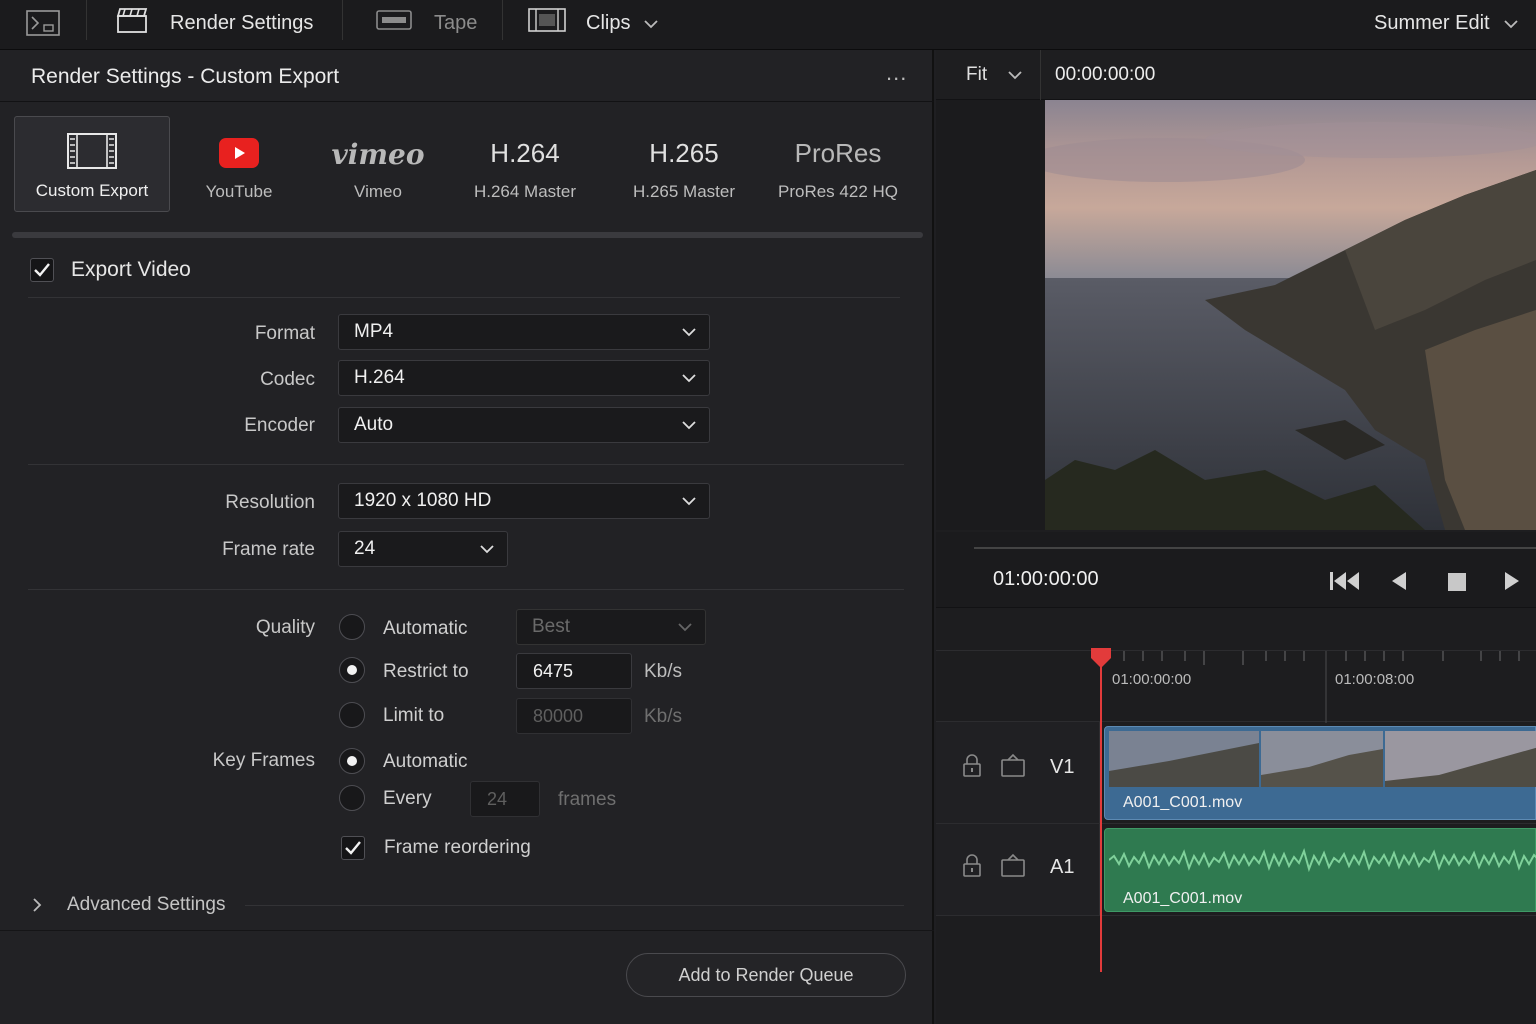 The image size is (1536, 1024). I want to click on limit-bitrate-input: 80000, so click(574, 716).